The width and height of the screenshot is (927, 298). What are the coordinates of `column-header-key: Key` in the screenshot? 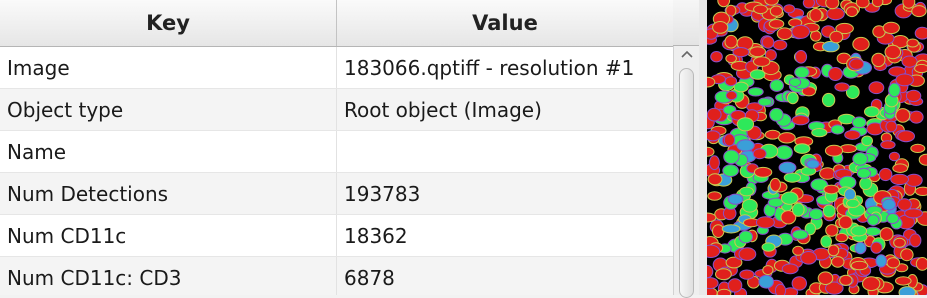 It's located at (168, 23).